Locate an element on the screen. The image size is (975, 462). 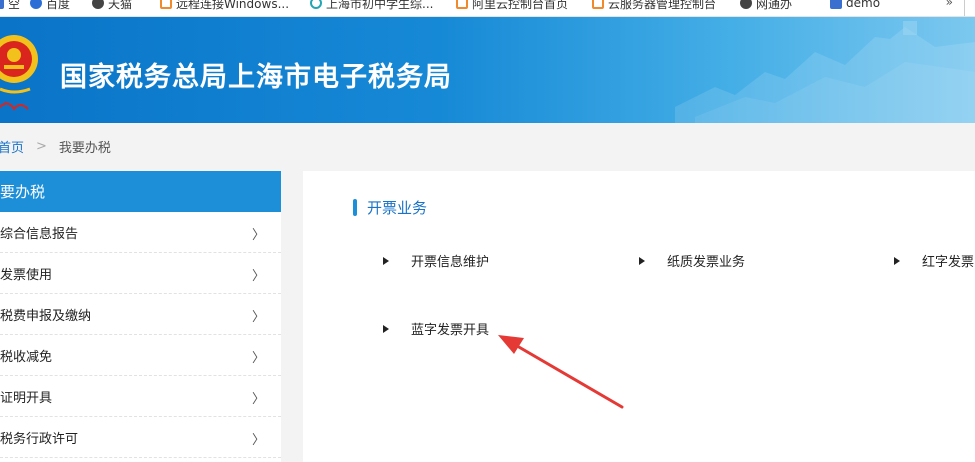
service-label: 开票信息维护 is located at coordinates (450, 262).